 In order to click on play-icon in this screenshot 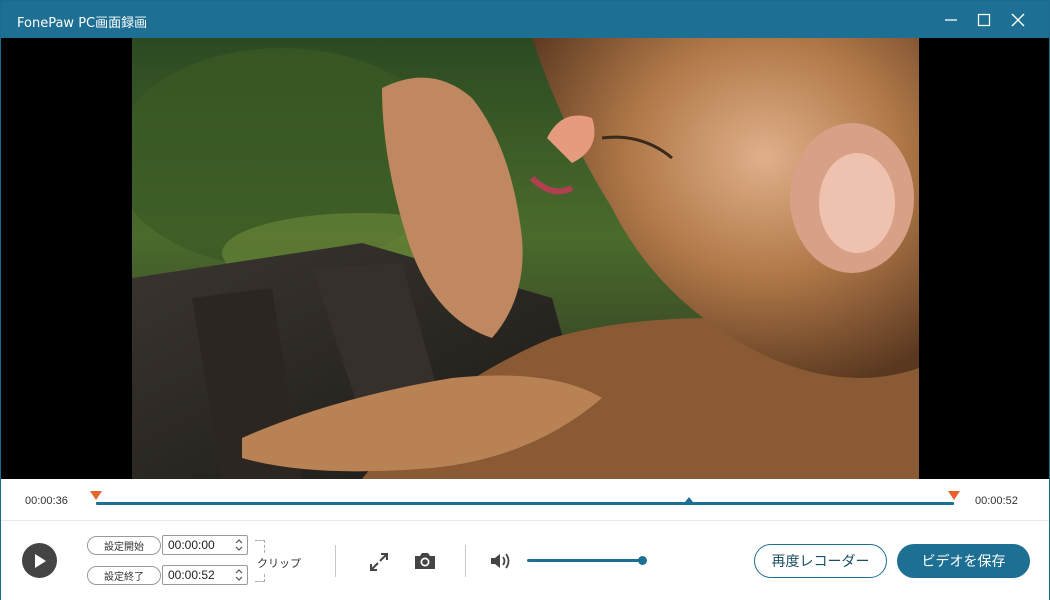, I will do `click(40, 560)`.